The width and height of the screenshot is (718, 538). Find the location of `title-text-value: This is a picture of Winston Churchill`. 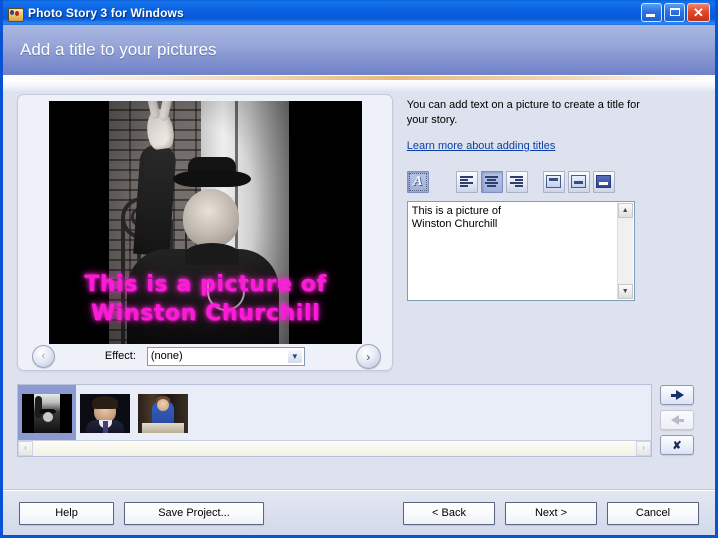

title-text-value: This is a picture of Winston Churchill is located at coordinates (456, 217).